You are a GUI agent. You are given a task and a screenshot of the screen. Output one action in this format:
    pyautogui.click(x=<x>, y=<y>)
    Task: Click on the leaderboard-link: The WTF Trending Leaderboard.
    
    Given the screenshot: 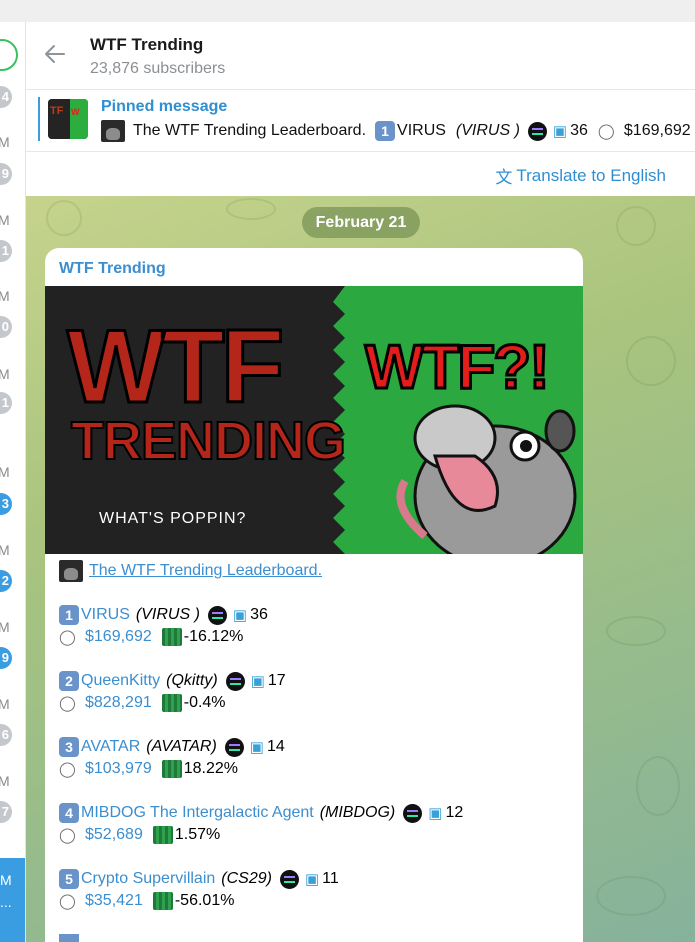 What is the action you would take?
    pyautogui.click(x=205, y=571)
    